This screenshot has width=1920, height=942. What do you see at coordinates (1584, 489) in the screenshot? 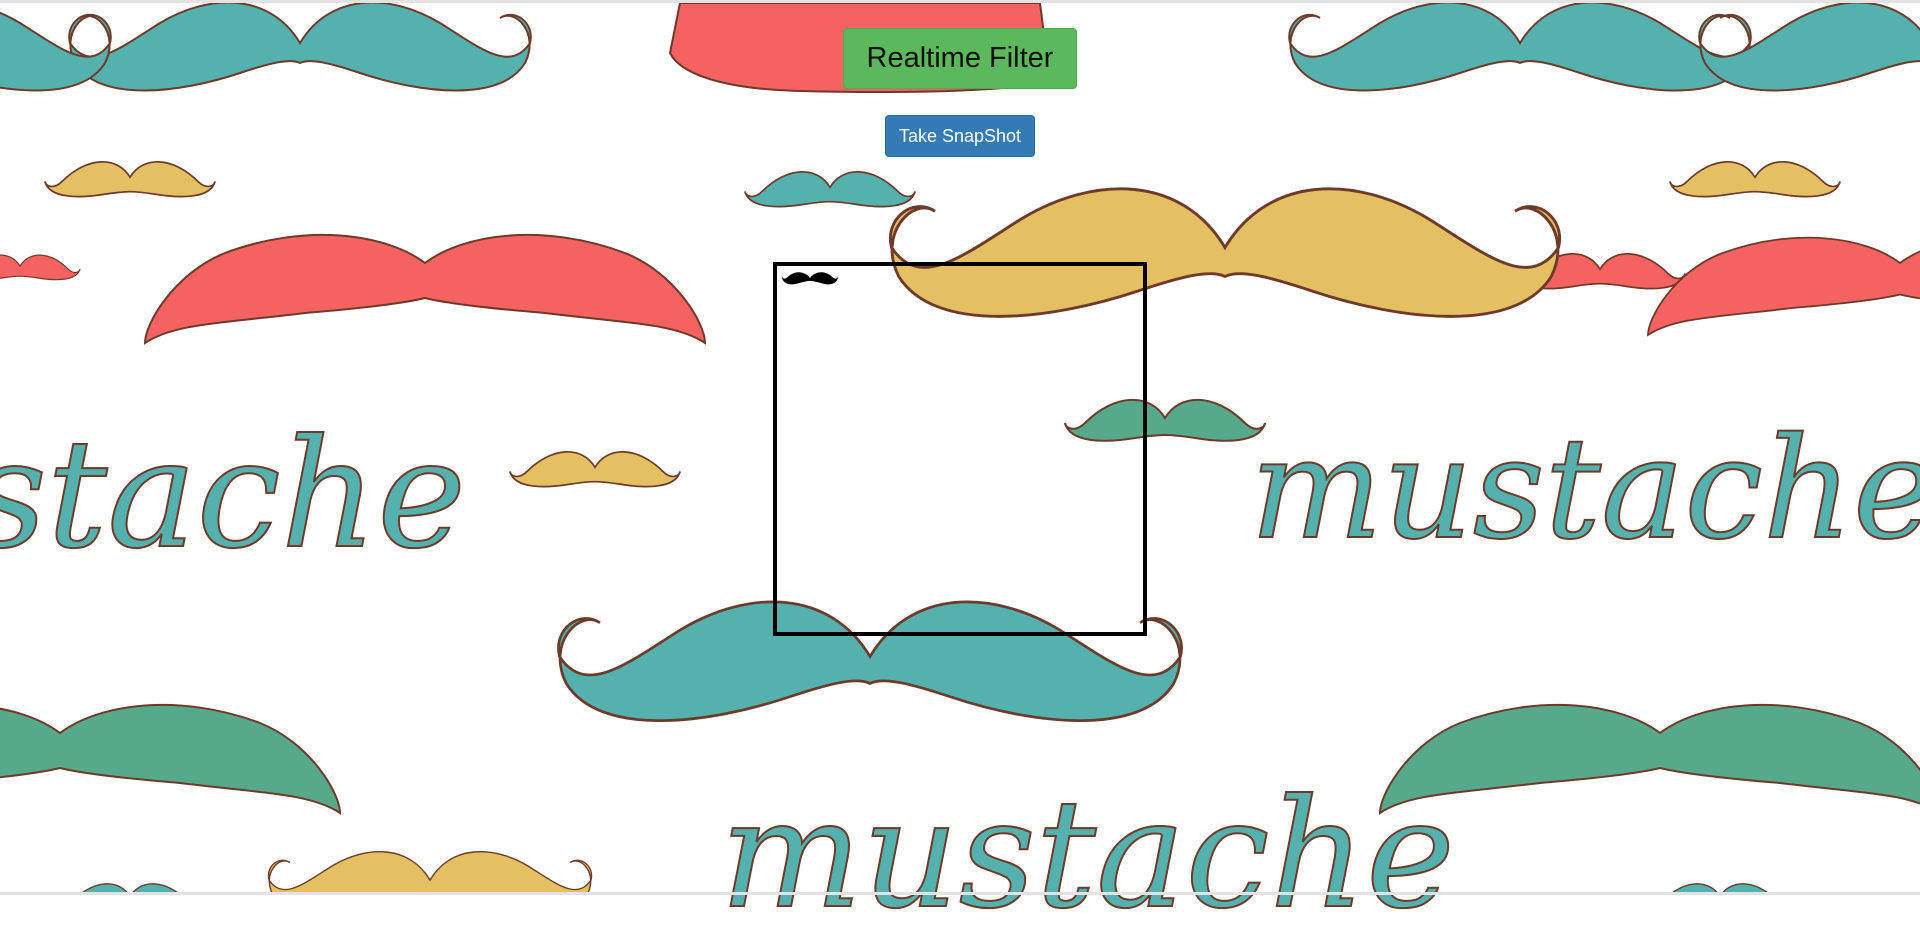
I see `pattern-word-right: mustache` at bounding box center [1584, 489].